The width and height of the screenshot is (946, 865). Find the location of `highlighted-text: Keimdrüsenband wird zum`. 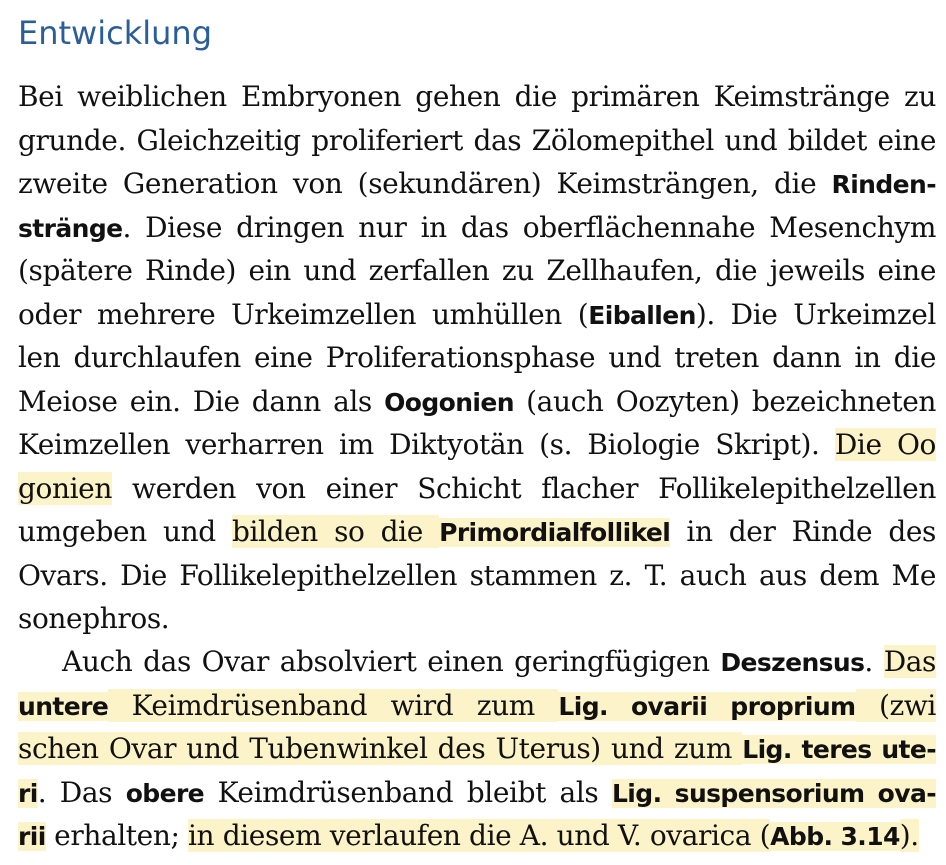

highlighted-text: Keimdrüsenband wird zum is located at coordinates (333, 705).